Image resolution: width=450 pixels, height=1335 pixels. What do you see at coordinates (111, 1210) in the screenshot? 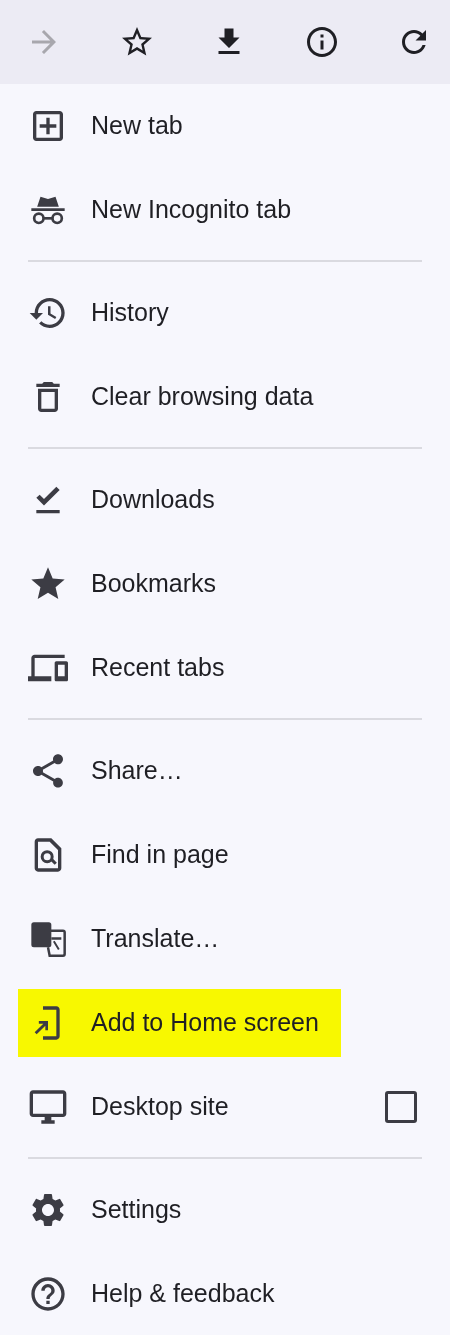
I see `menu-item: Settings` at bounding box center [111, 1210].